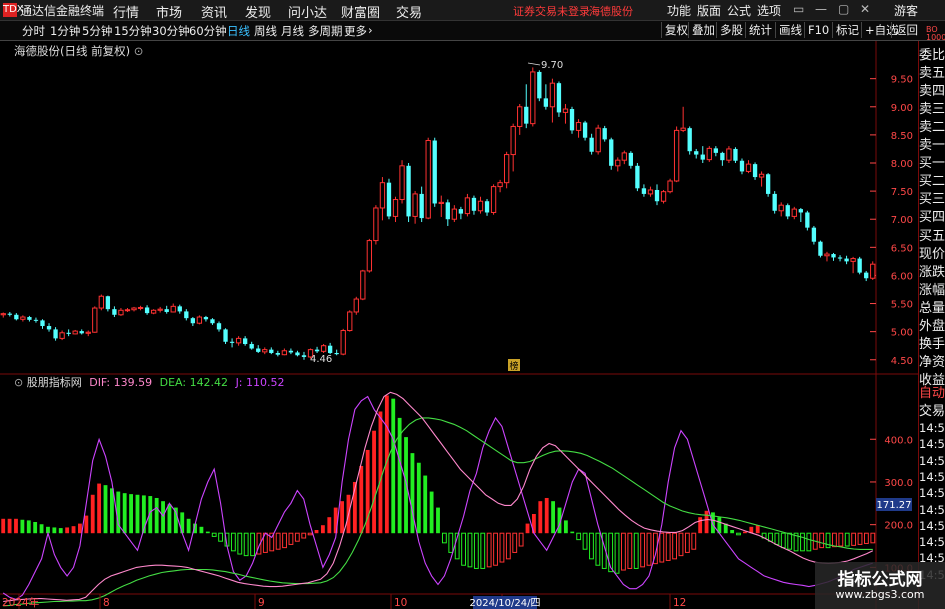 The image size is (945, 609). What do you see at coordinates (932, 394) in the screenshot?
I see `sidebar-mode-label: 自动` at bounding box center [932, 394].